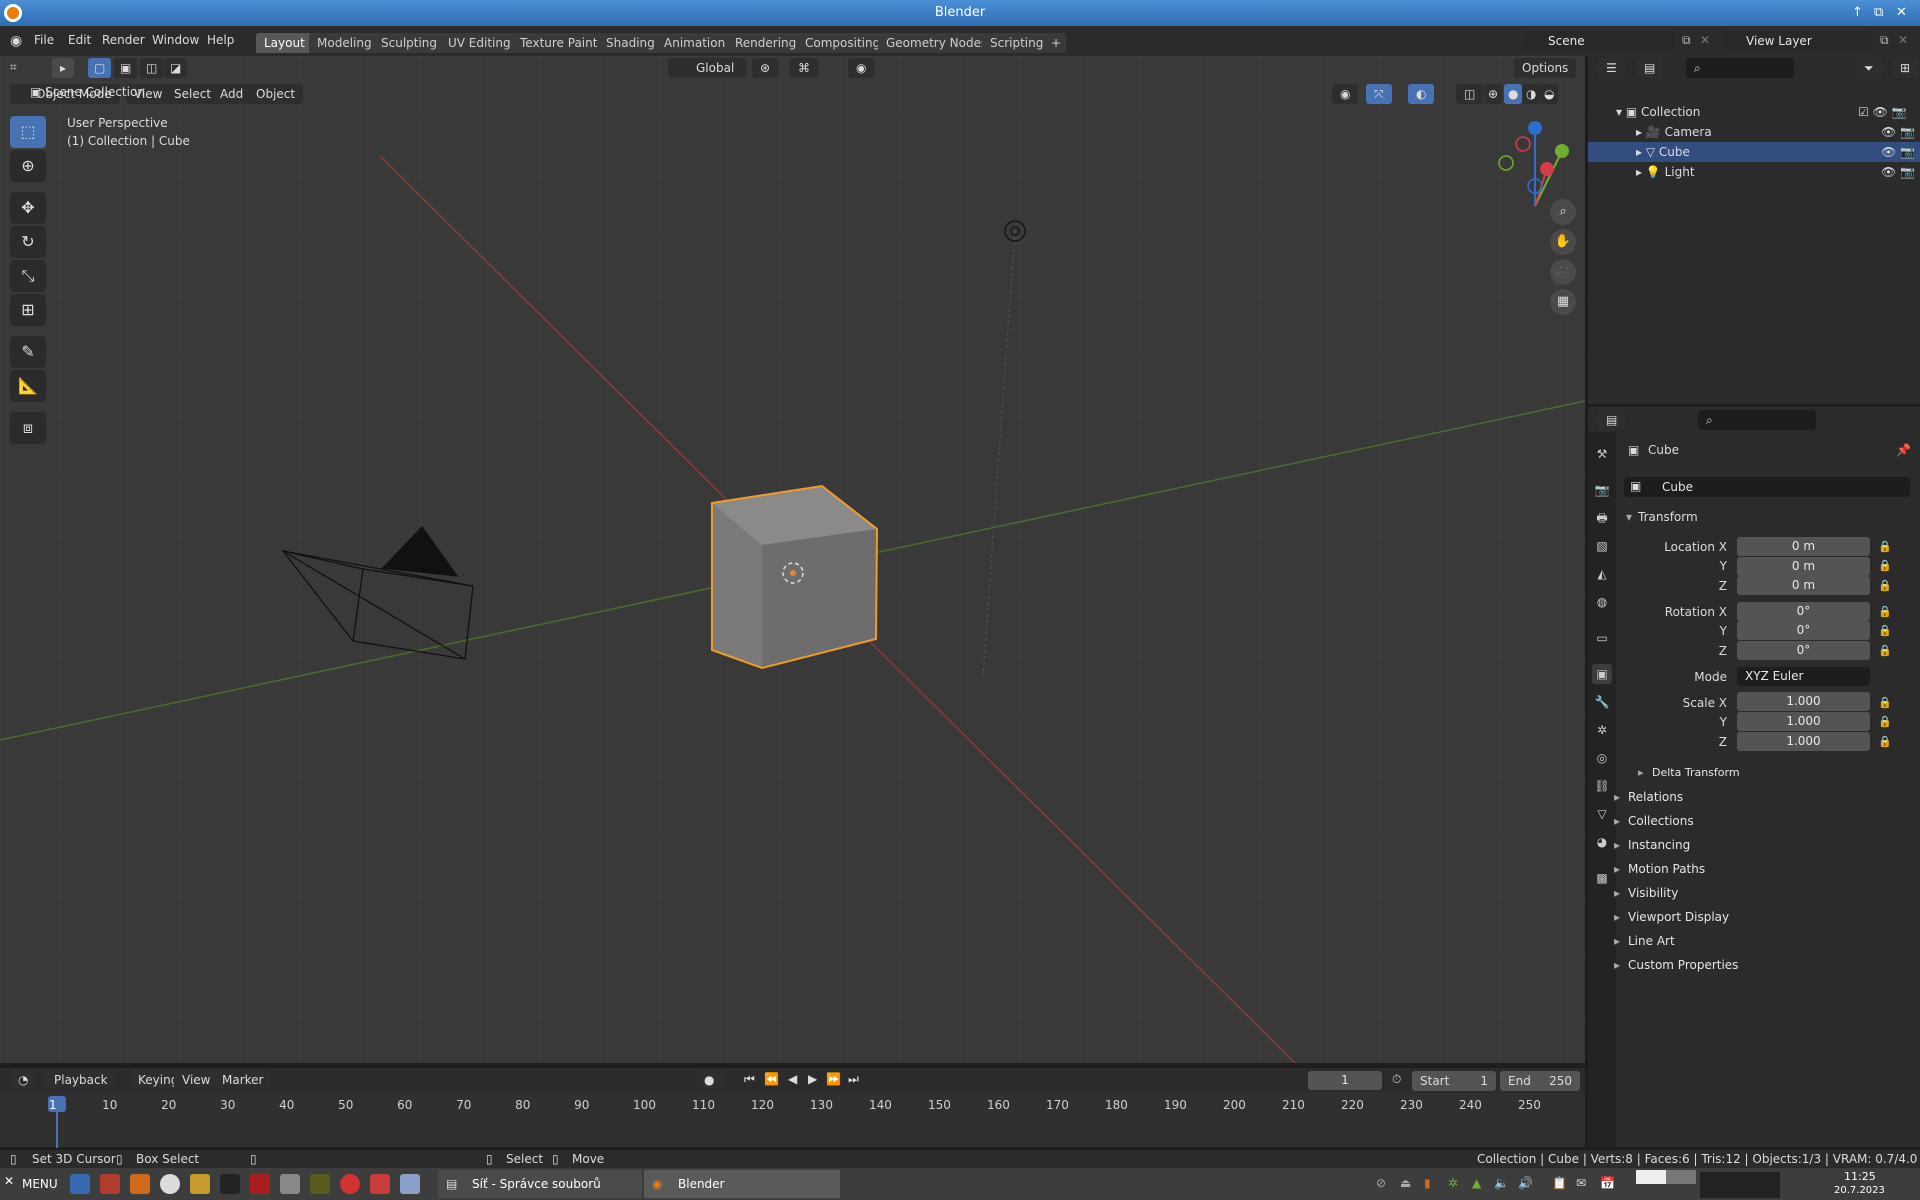 The height and width of the screenshot is (1200, 1920). I want to click on menu-edit: Edit, so click(79, 40).